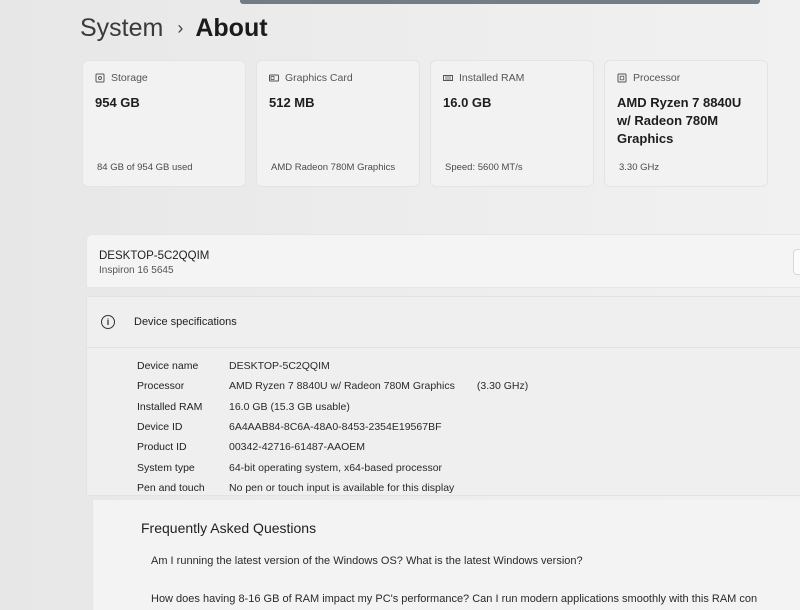  Describe the element at coordinates (443, 366) in the screenshot. I see `spec-row-device-name: Device name DESKTOP-5C2QQIM` at that location.